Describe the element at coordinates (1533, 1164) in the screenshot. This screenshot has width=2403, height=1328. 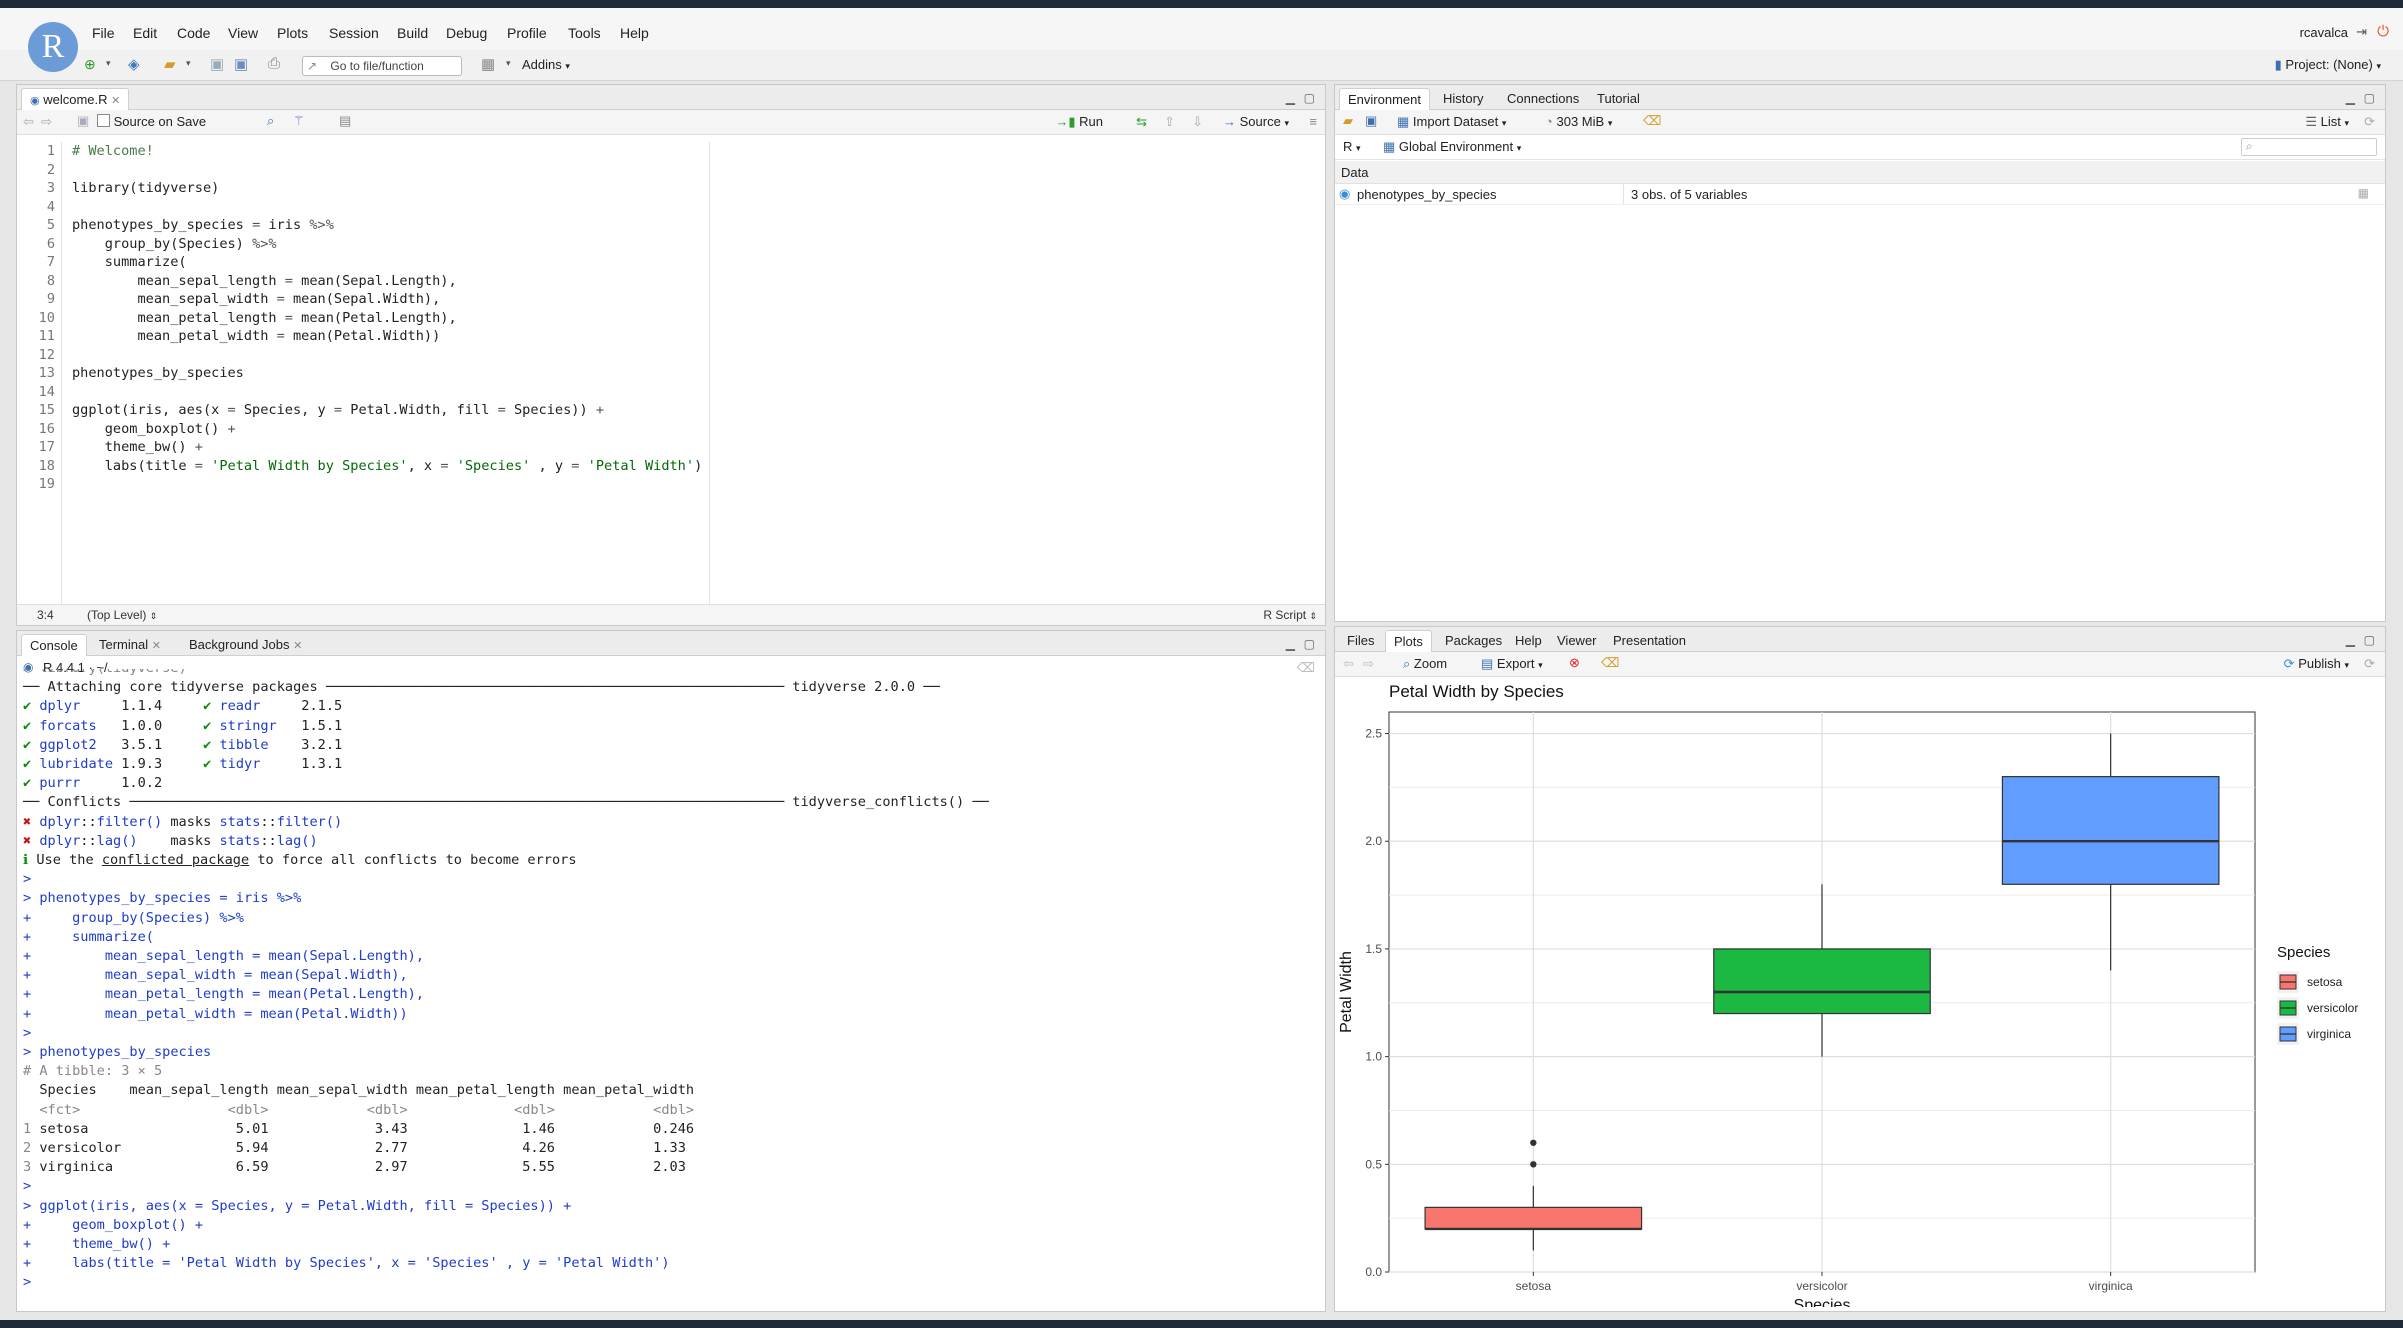
I see `outlier-point` at that location.